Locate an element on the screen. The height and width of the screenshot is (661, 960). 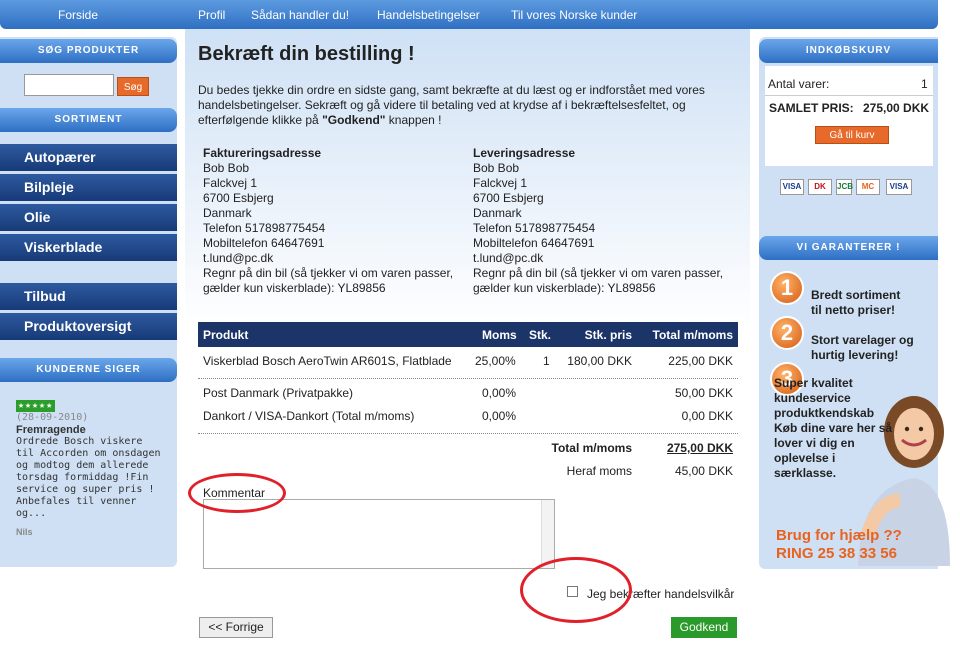
nav-home: Forside is located at coordinates (78, 15).